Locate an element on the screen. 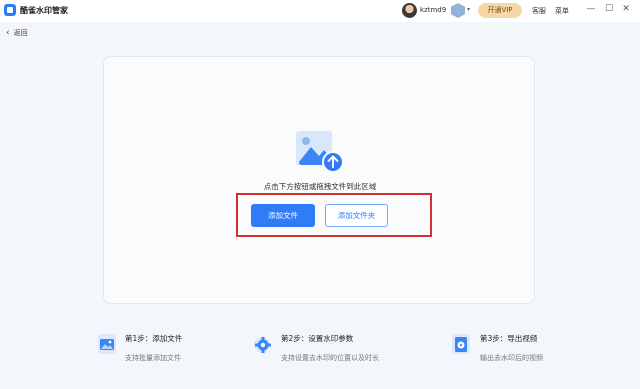 The width and height of the screenshot is (640, 389). add-folder-button: 添加文件夹 is located at coordinates (356, 215).